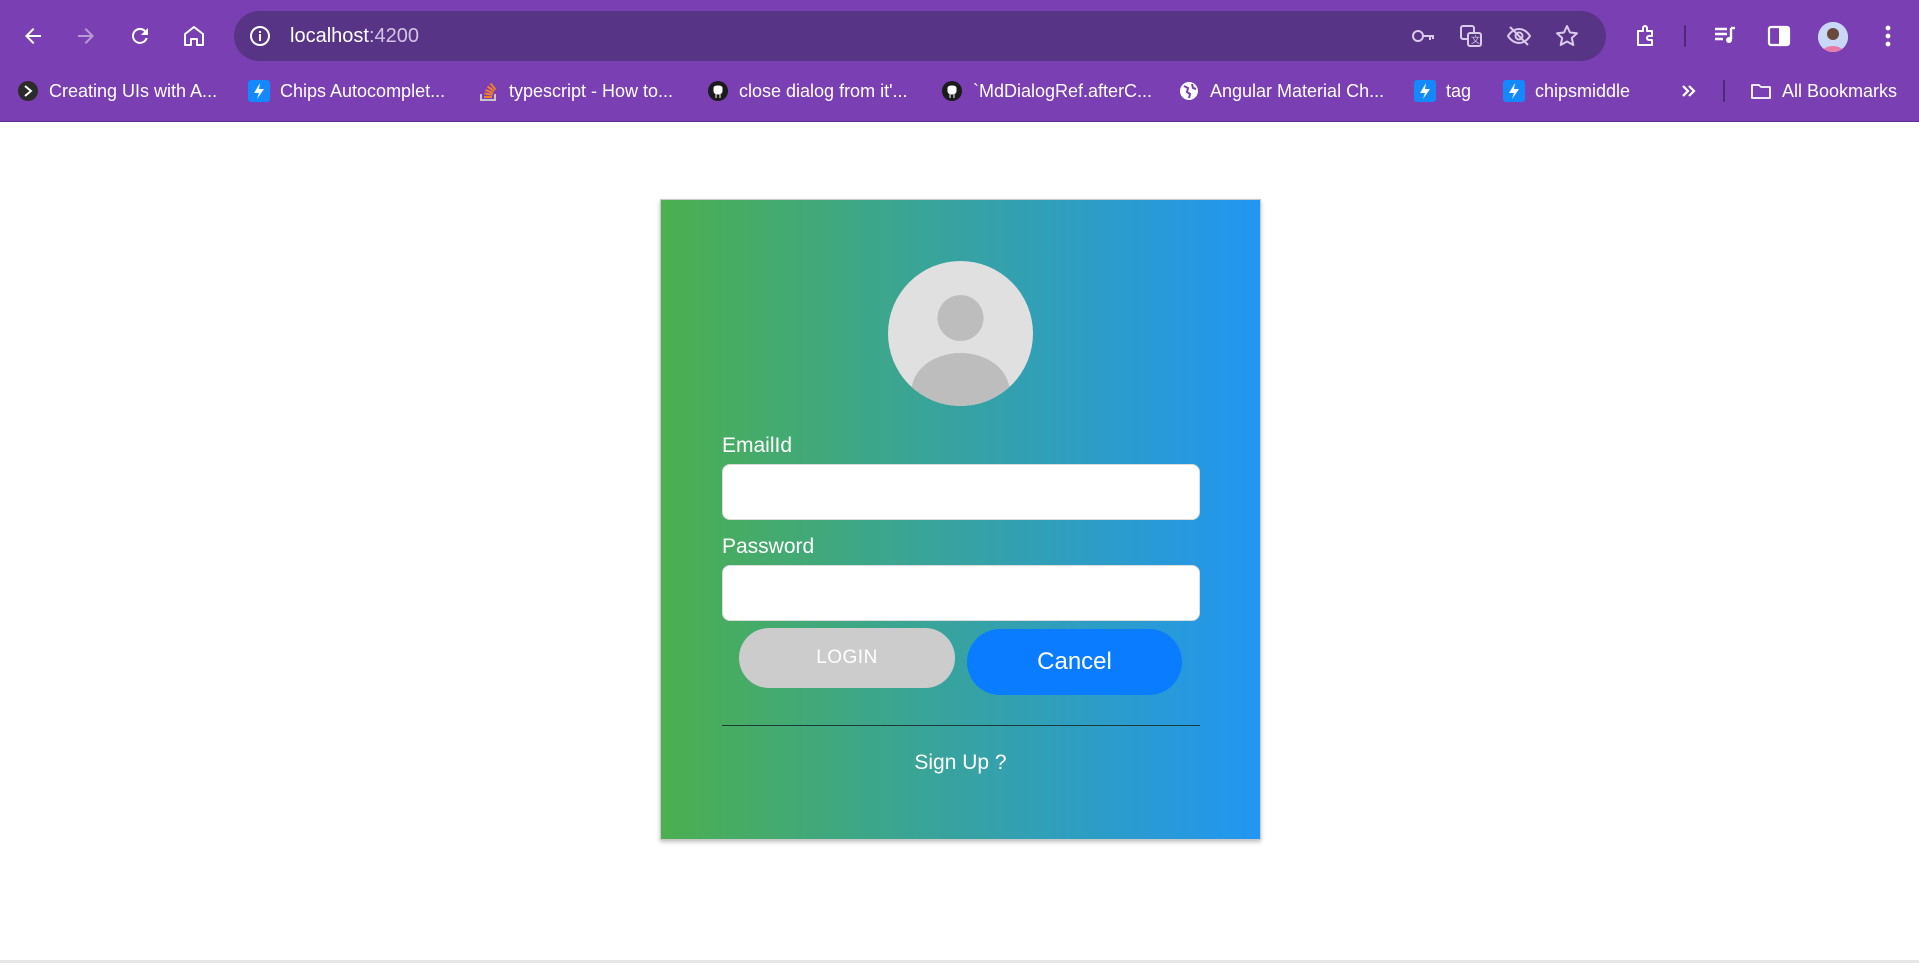 Image resolution: width=1919 pixels, height=963 pixels. I want to click on all-bookmarks-button: All Bookmarks, so click(1823, 91).